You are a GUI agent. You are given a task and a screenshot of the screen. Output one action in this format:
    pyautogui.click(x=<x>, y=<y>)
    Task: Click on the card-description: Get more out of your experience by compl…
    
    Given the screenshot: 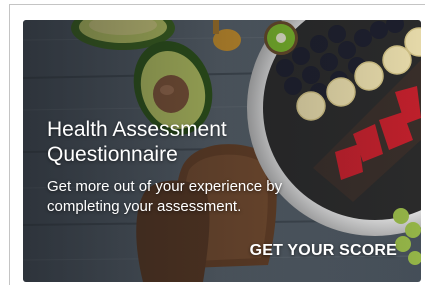 What is the action you would take?
    pyautogui.click(x=165, y=196)
    